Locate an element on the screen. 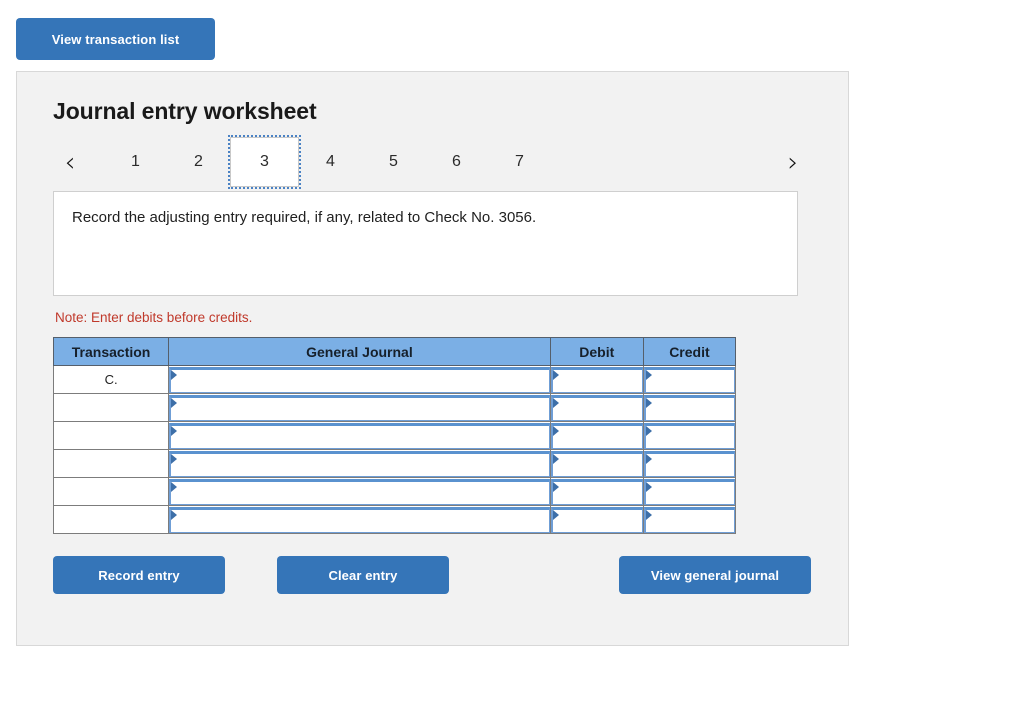 Image resolution: width=1020 pixels, height=720 pixels. column-header-debit: Debit is located at coordinates (596, 351).